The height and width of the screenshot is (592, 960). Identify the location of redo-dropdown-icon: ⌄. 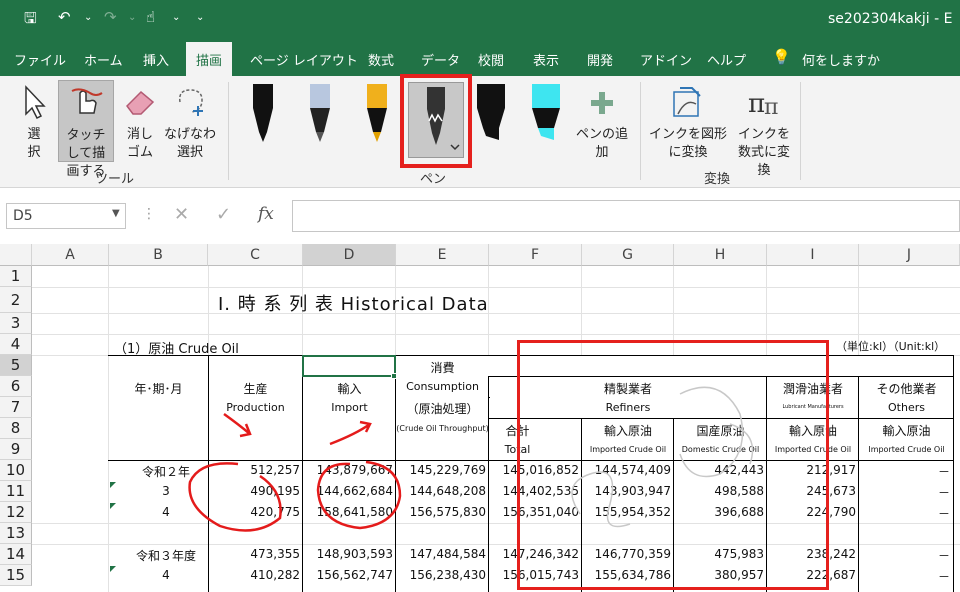
(132, 17).